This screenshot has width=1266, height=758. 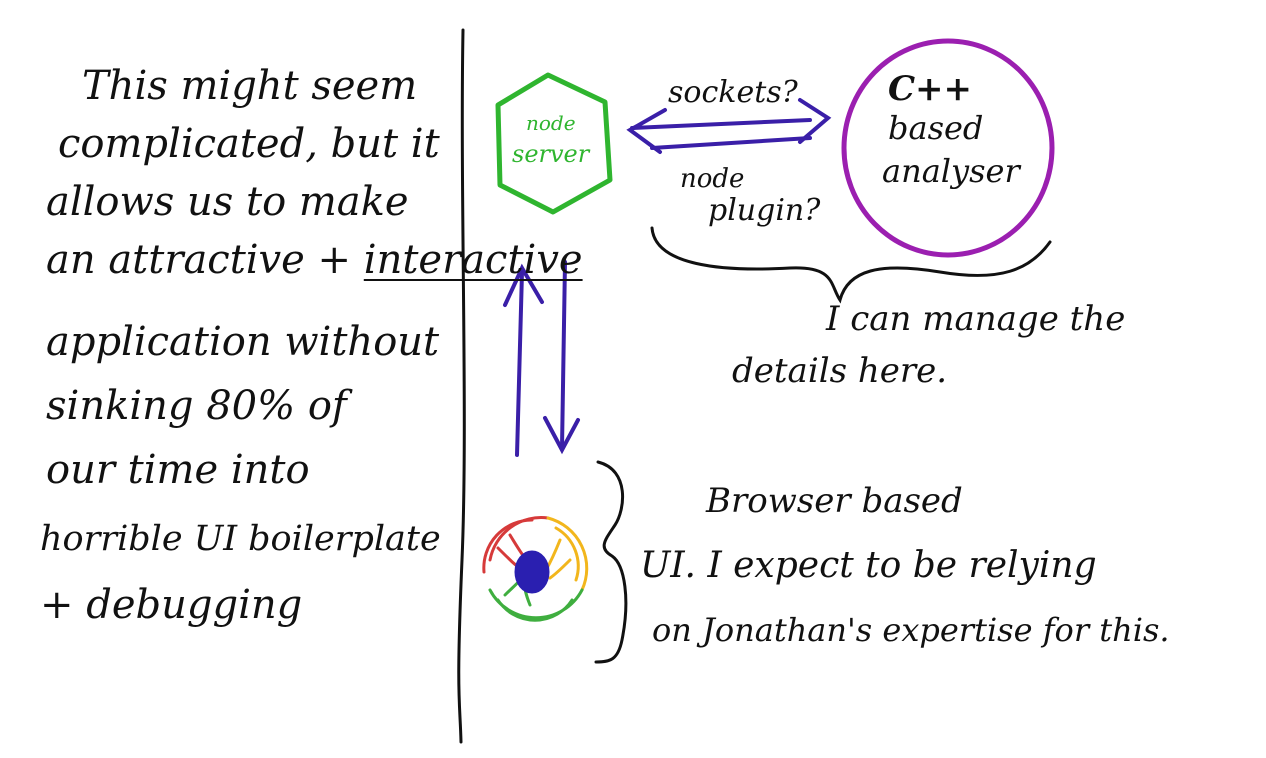 What do you see at coordinates (541, 358) in the screenshot?
I see `vertical-arrows` at bounding box center [541, 358].